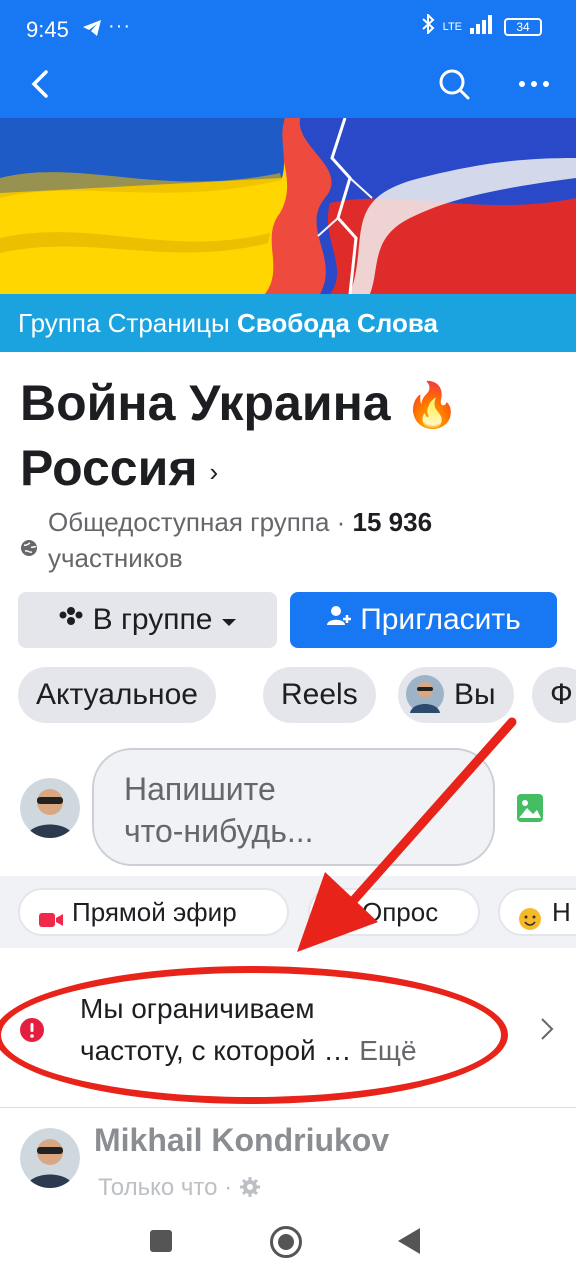 The height and width of the screenshot is (1280, 576). What do you see at coordinates (254, 1035) in the screenshot?
I see `annotation-oval` at bounding box center [254, 1035].